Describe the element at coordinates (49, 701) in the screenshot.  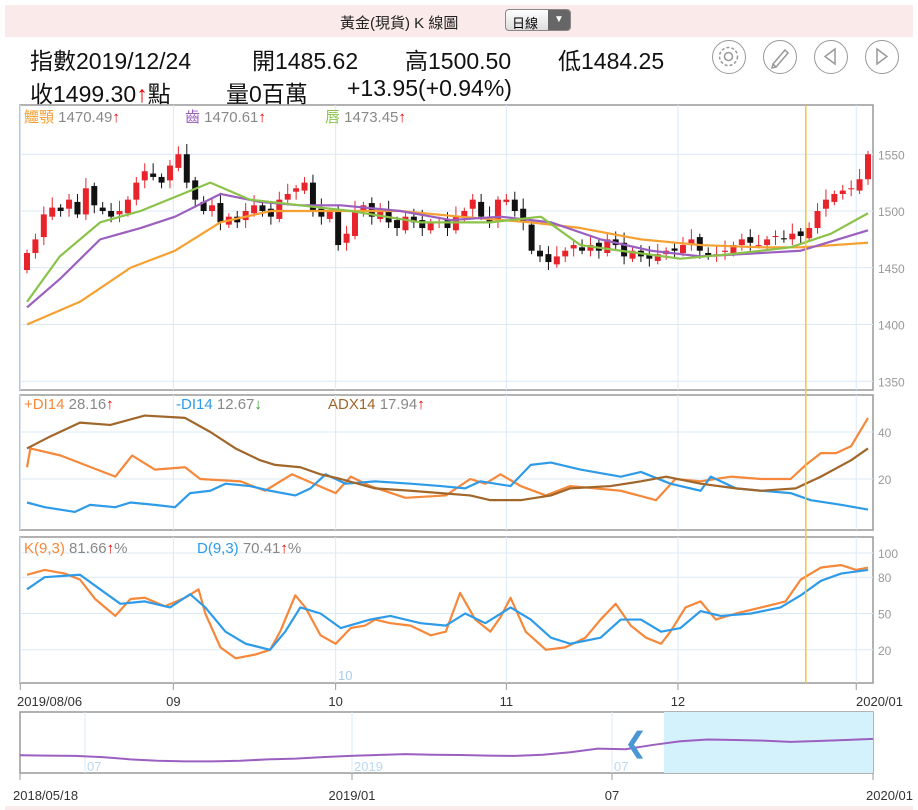
I see `x-tick-label: 2019/08/06` at that location.